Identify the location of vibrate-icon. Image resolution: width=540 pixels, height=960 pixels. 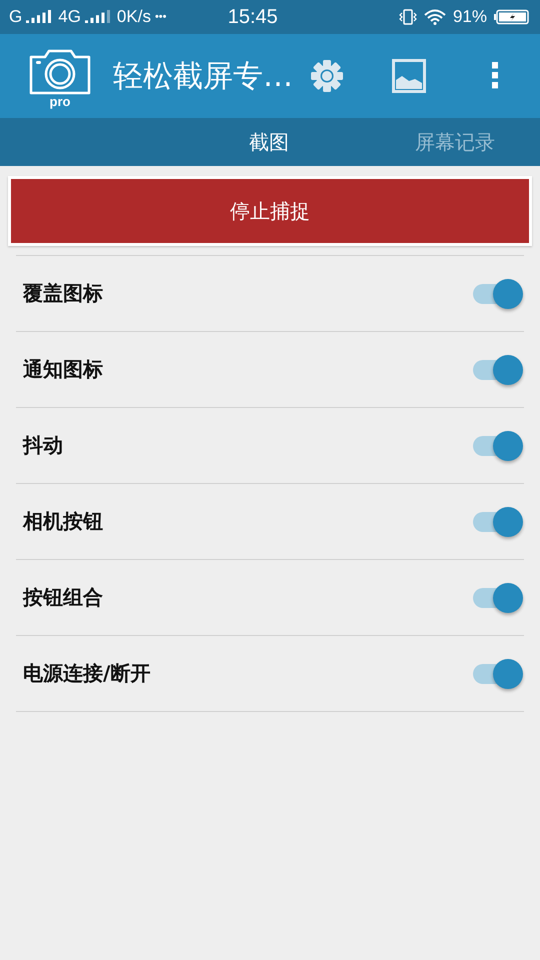
(407, 17).